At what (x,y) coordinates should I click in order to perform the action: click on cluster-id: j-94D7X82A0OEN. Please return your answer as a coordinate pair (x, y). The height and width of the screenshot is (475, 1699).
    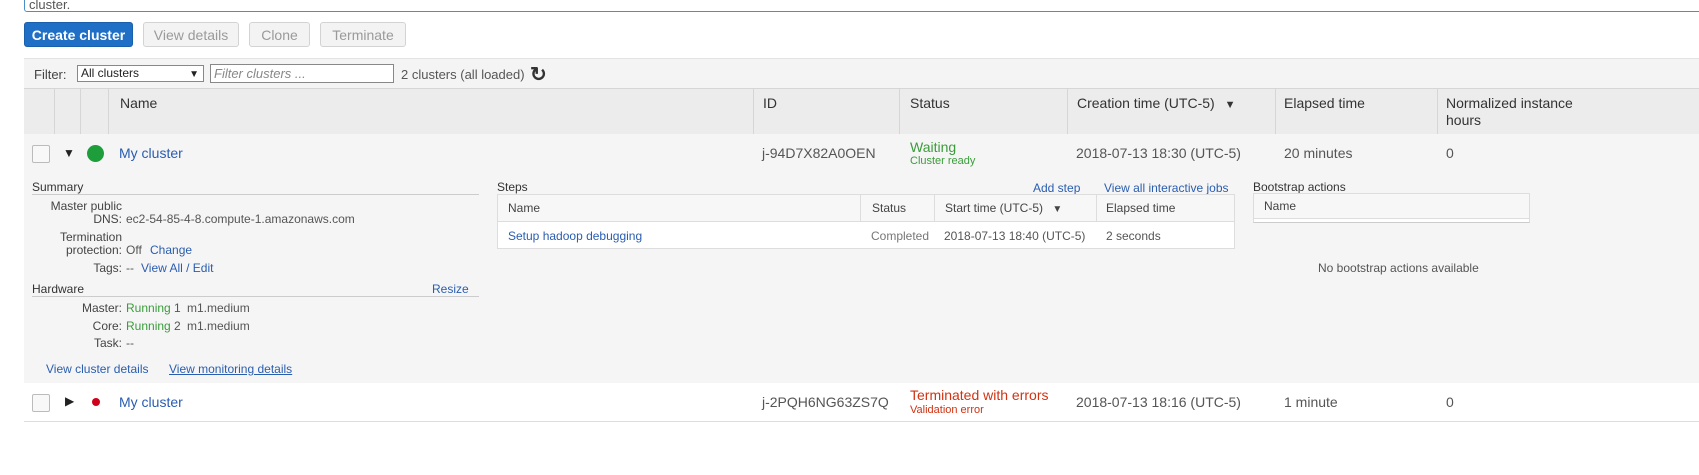
    Looking at the image, I should click on (819, 153).